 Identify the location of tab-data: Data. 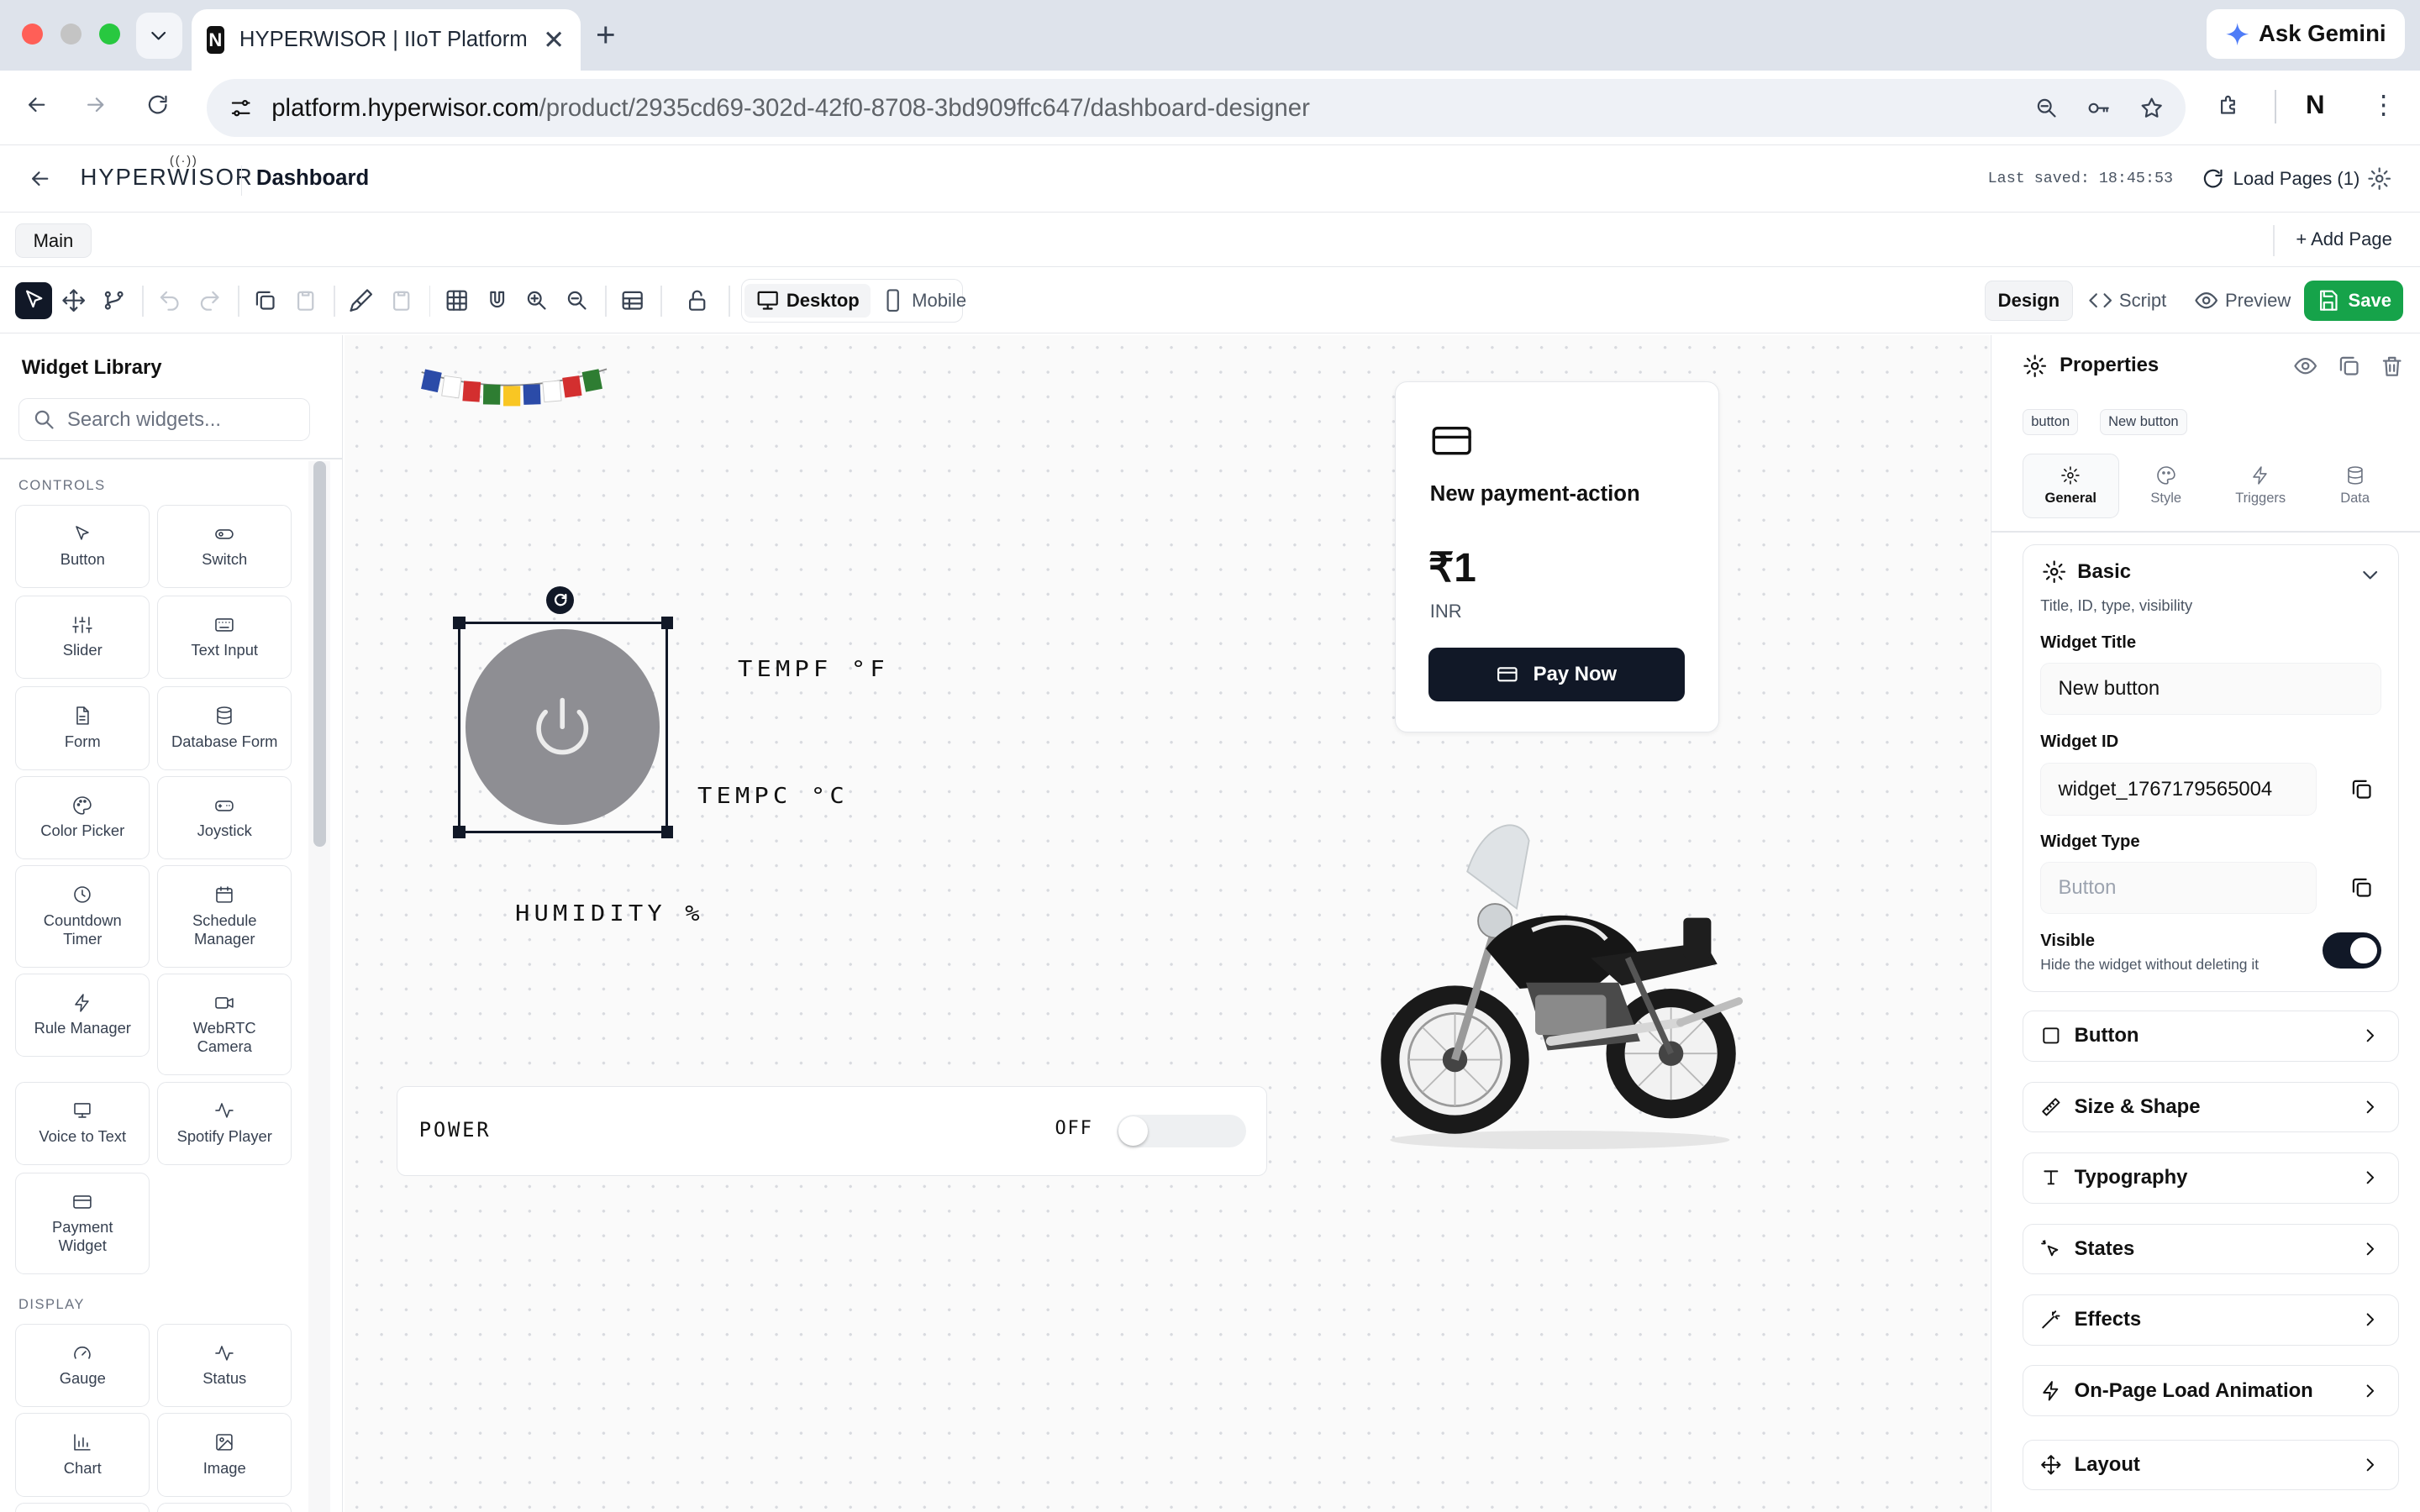
(2354, 486).